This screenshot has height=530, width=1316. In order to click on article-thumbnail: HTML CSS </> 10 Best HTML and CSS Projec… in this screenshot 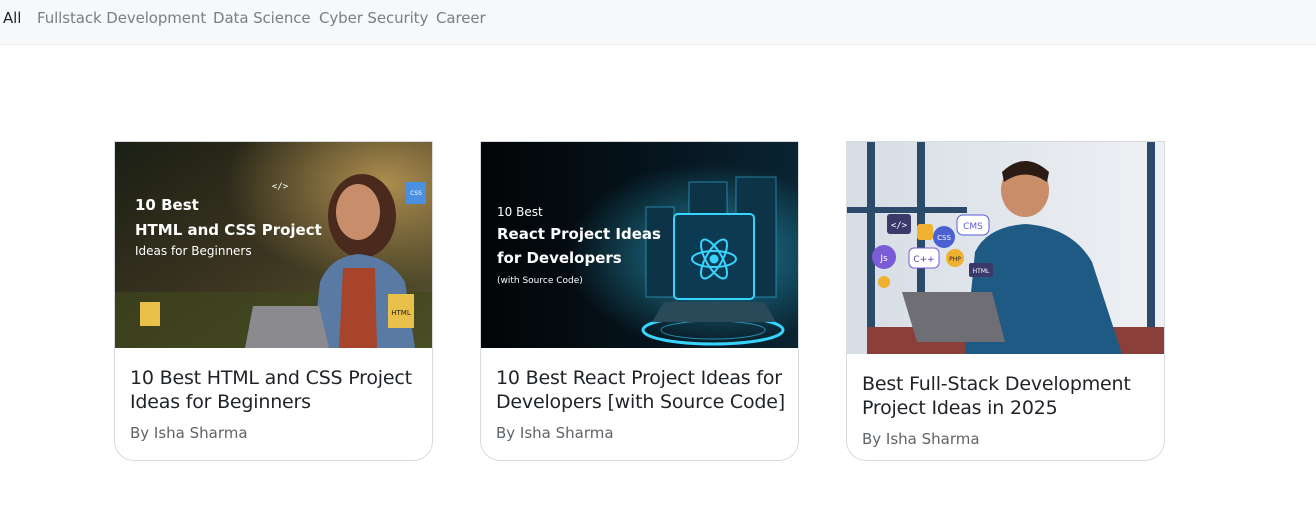, I will do `click(273, 245)`.